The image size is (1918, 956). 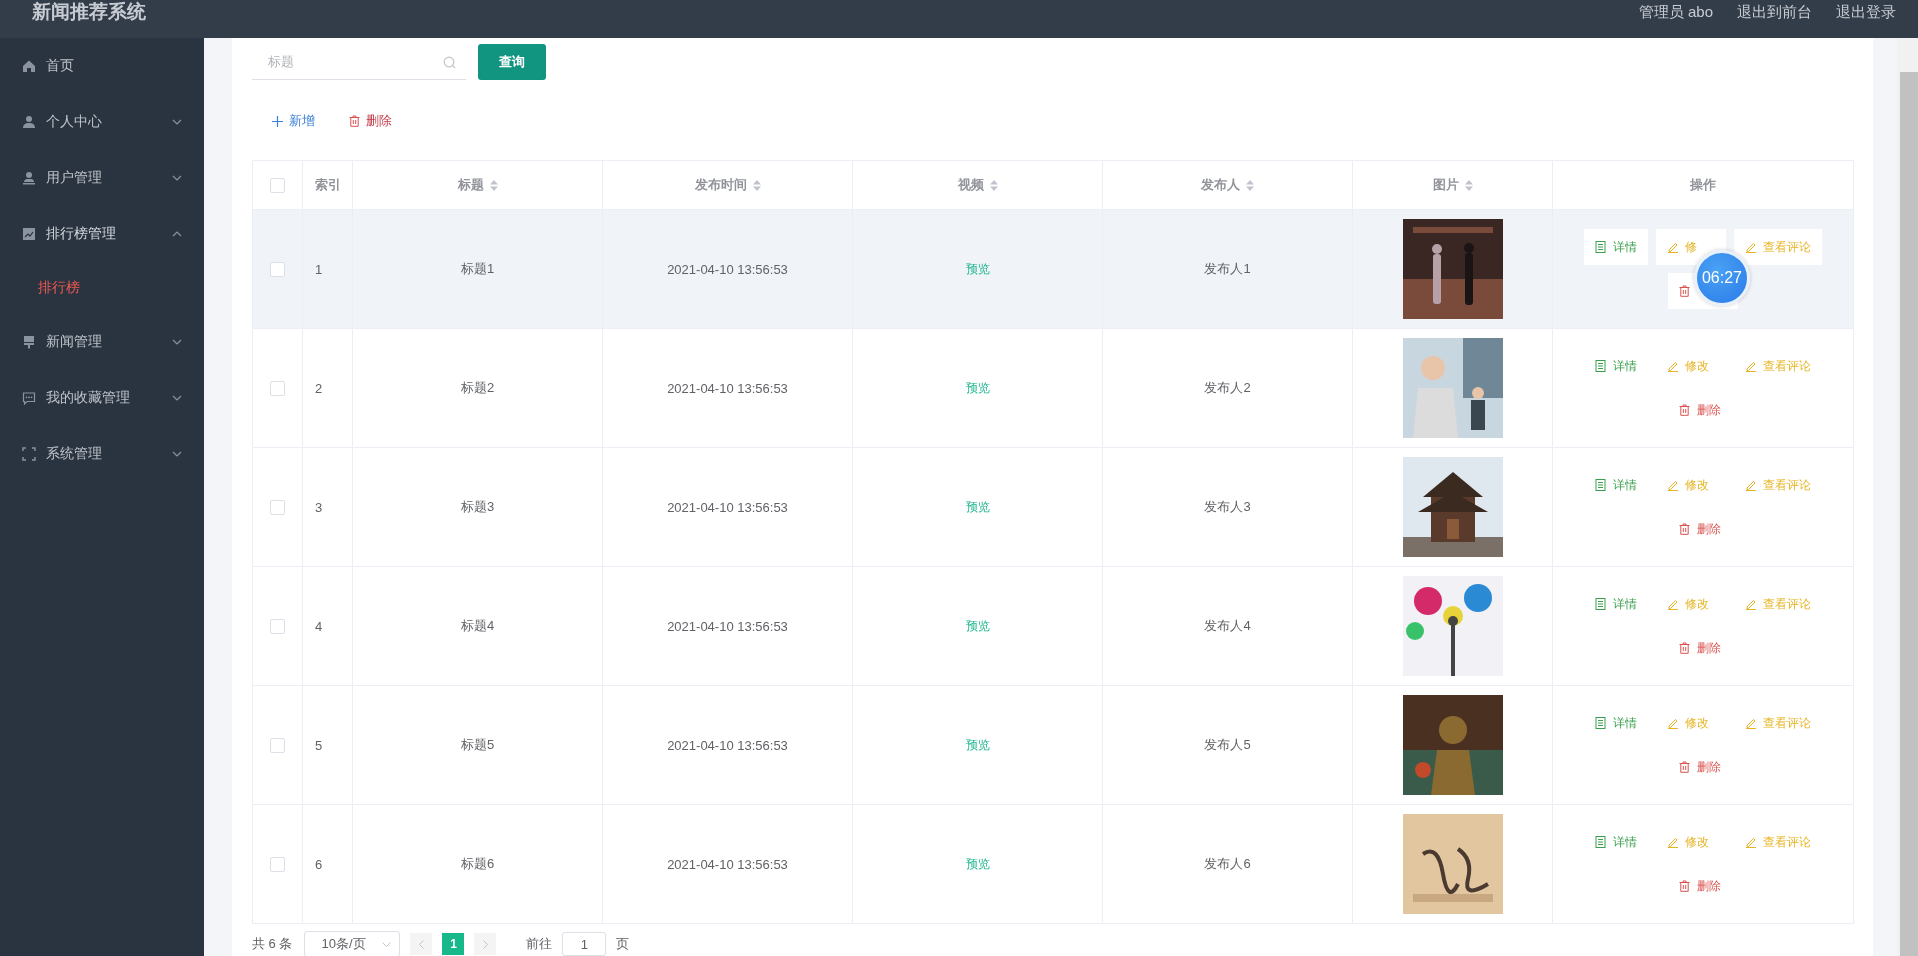 I want to click on sidebar-item: 排行榜管理, so click(x=102, y=234).